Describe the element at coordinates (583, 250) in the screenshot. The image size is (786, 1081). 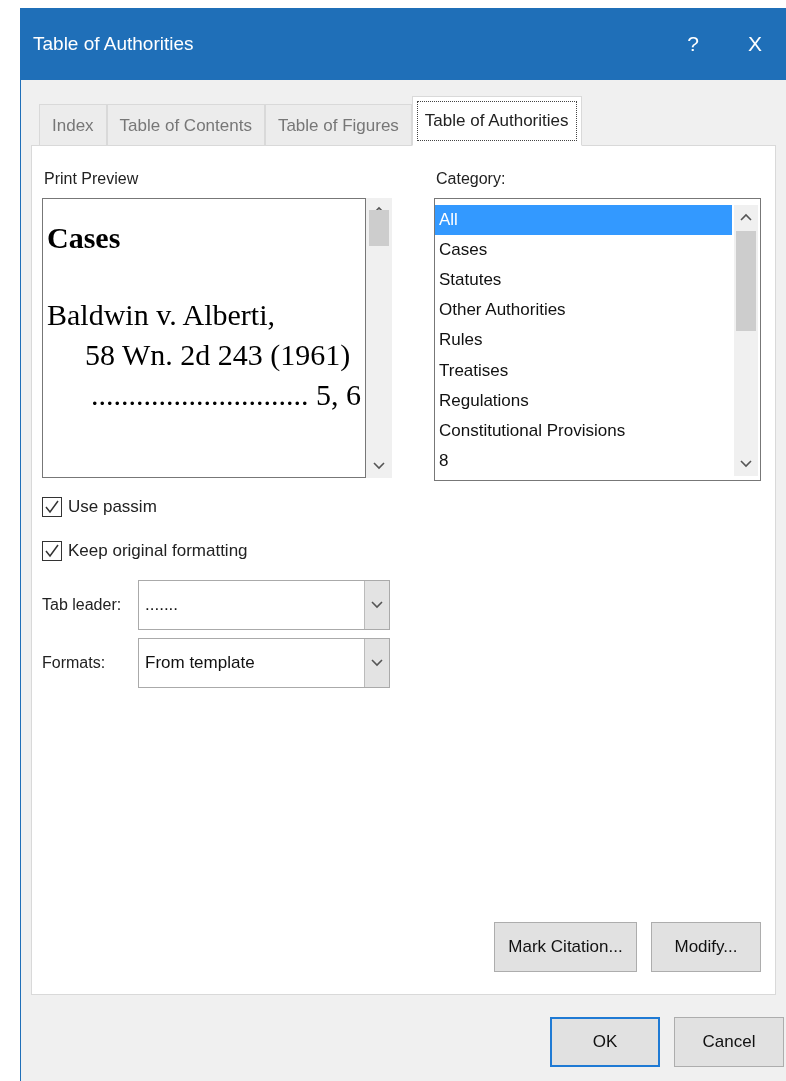
I see `category-item: Cases` at that location.